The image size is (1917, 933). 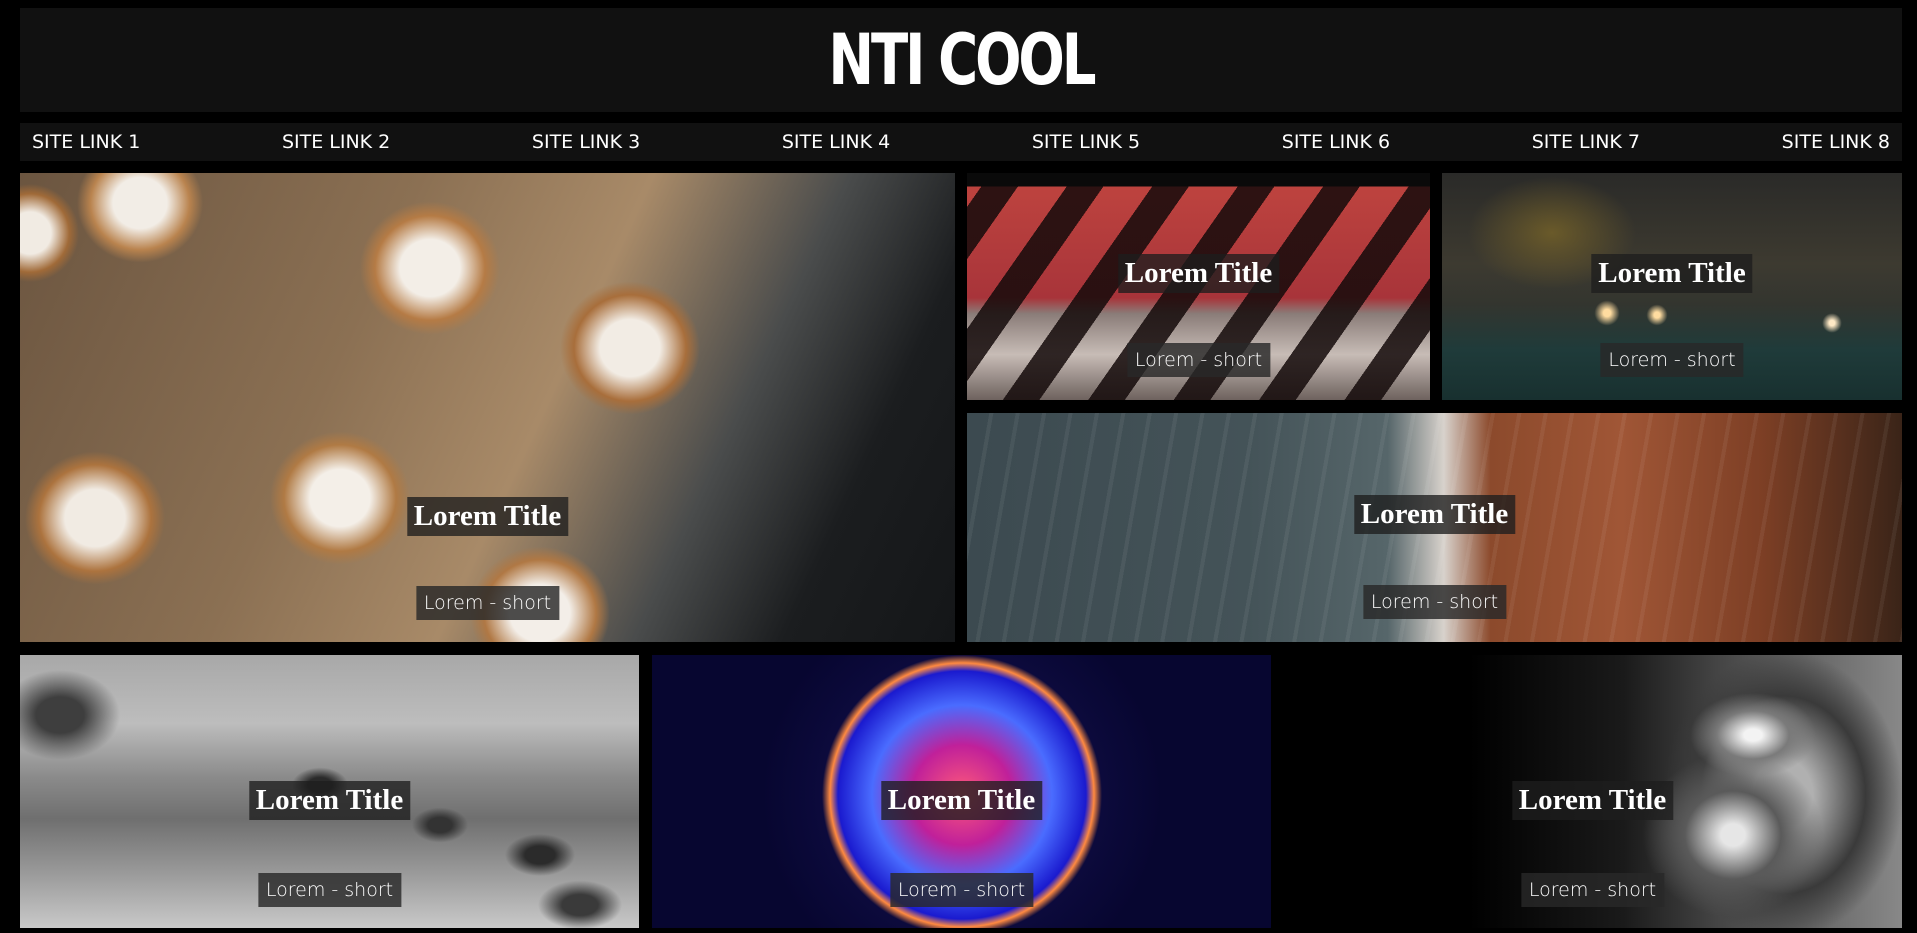 I want to click on tile-ocean-shore: Lorem Title Lorem - short, so click(x=1434, y=527).